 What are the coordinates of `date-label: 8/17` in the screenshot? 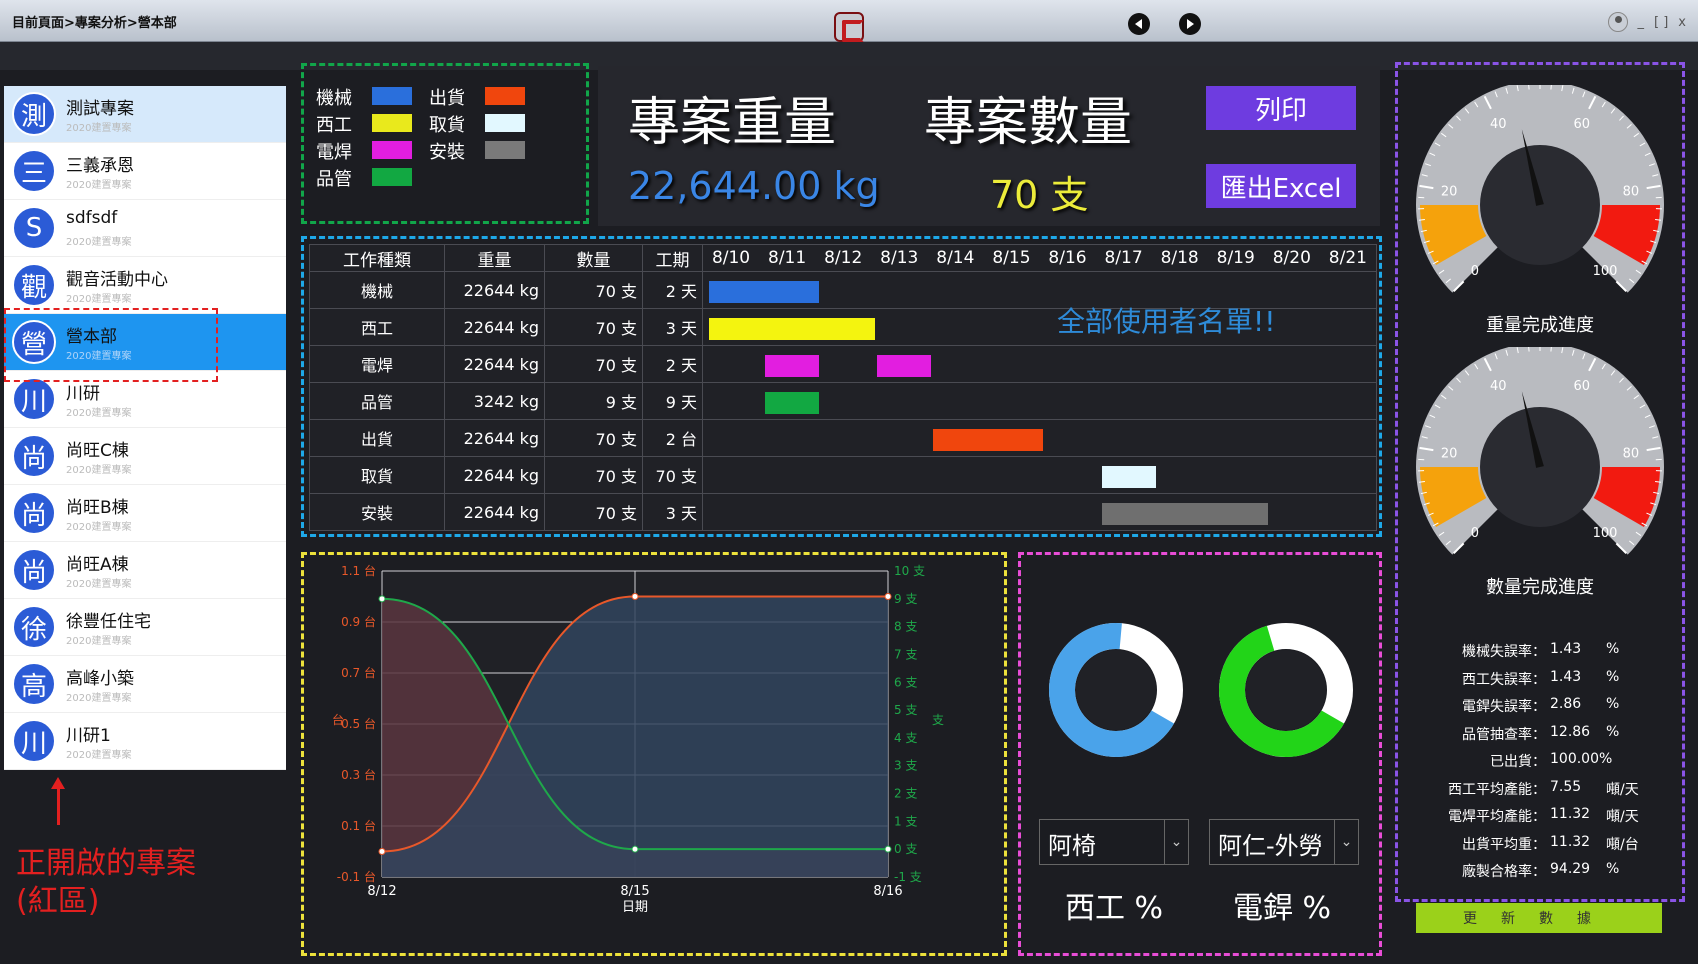 It's located at (1123, 258).